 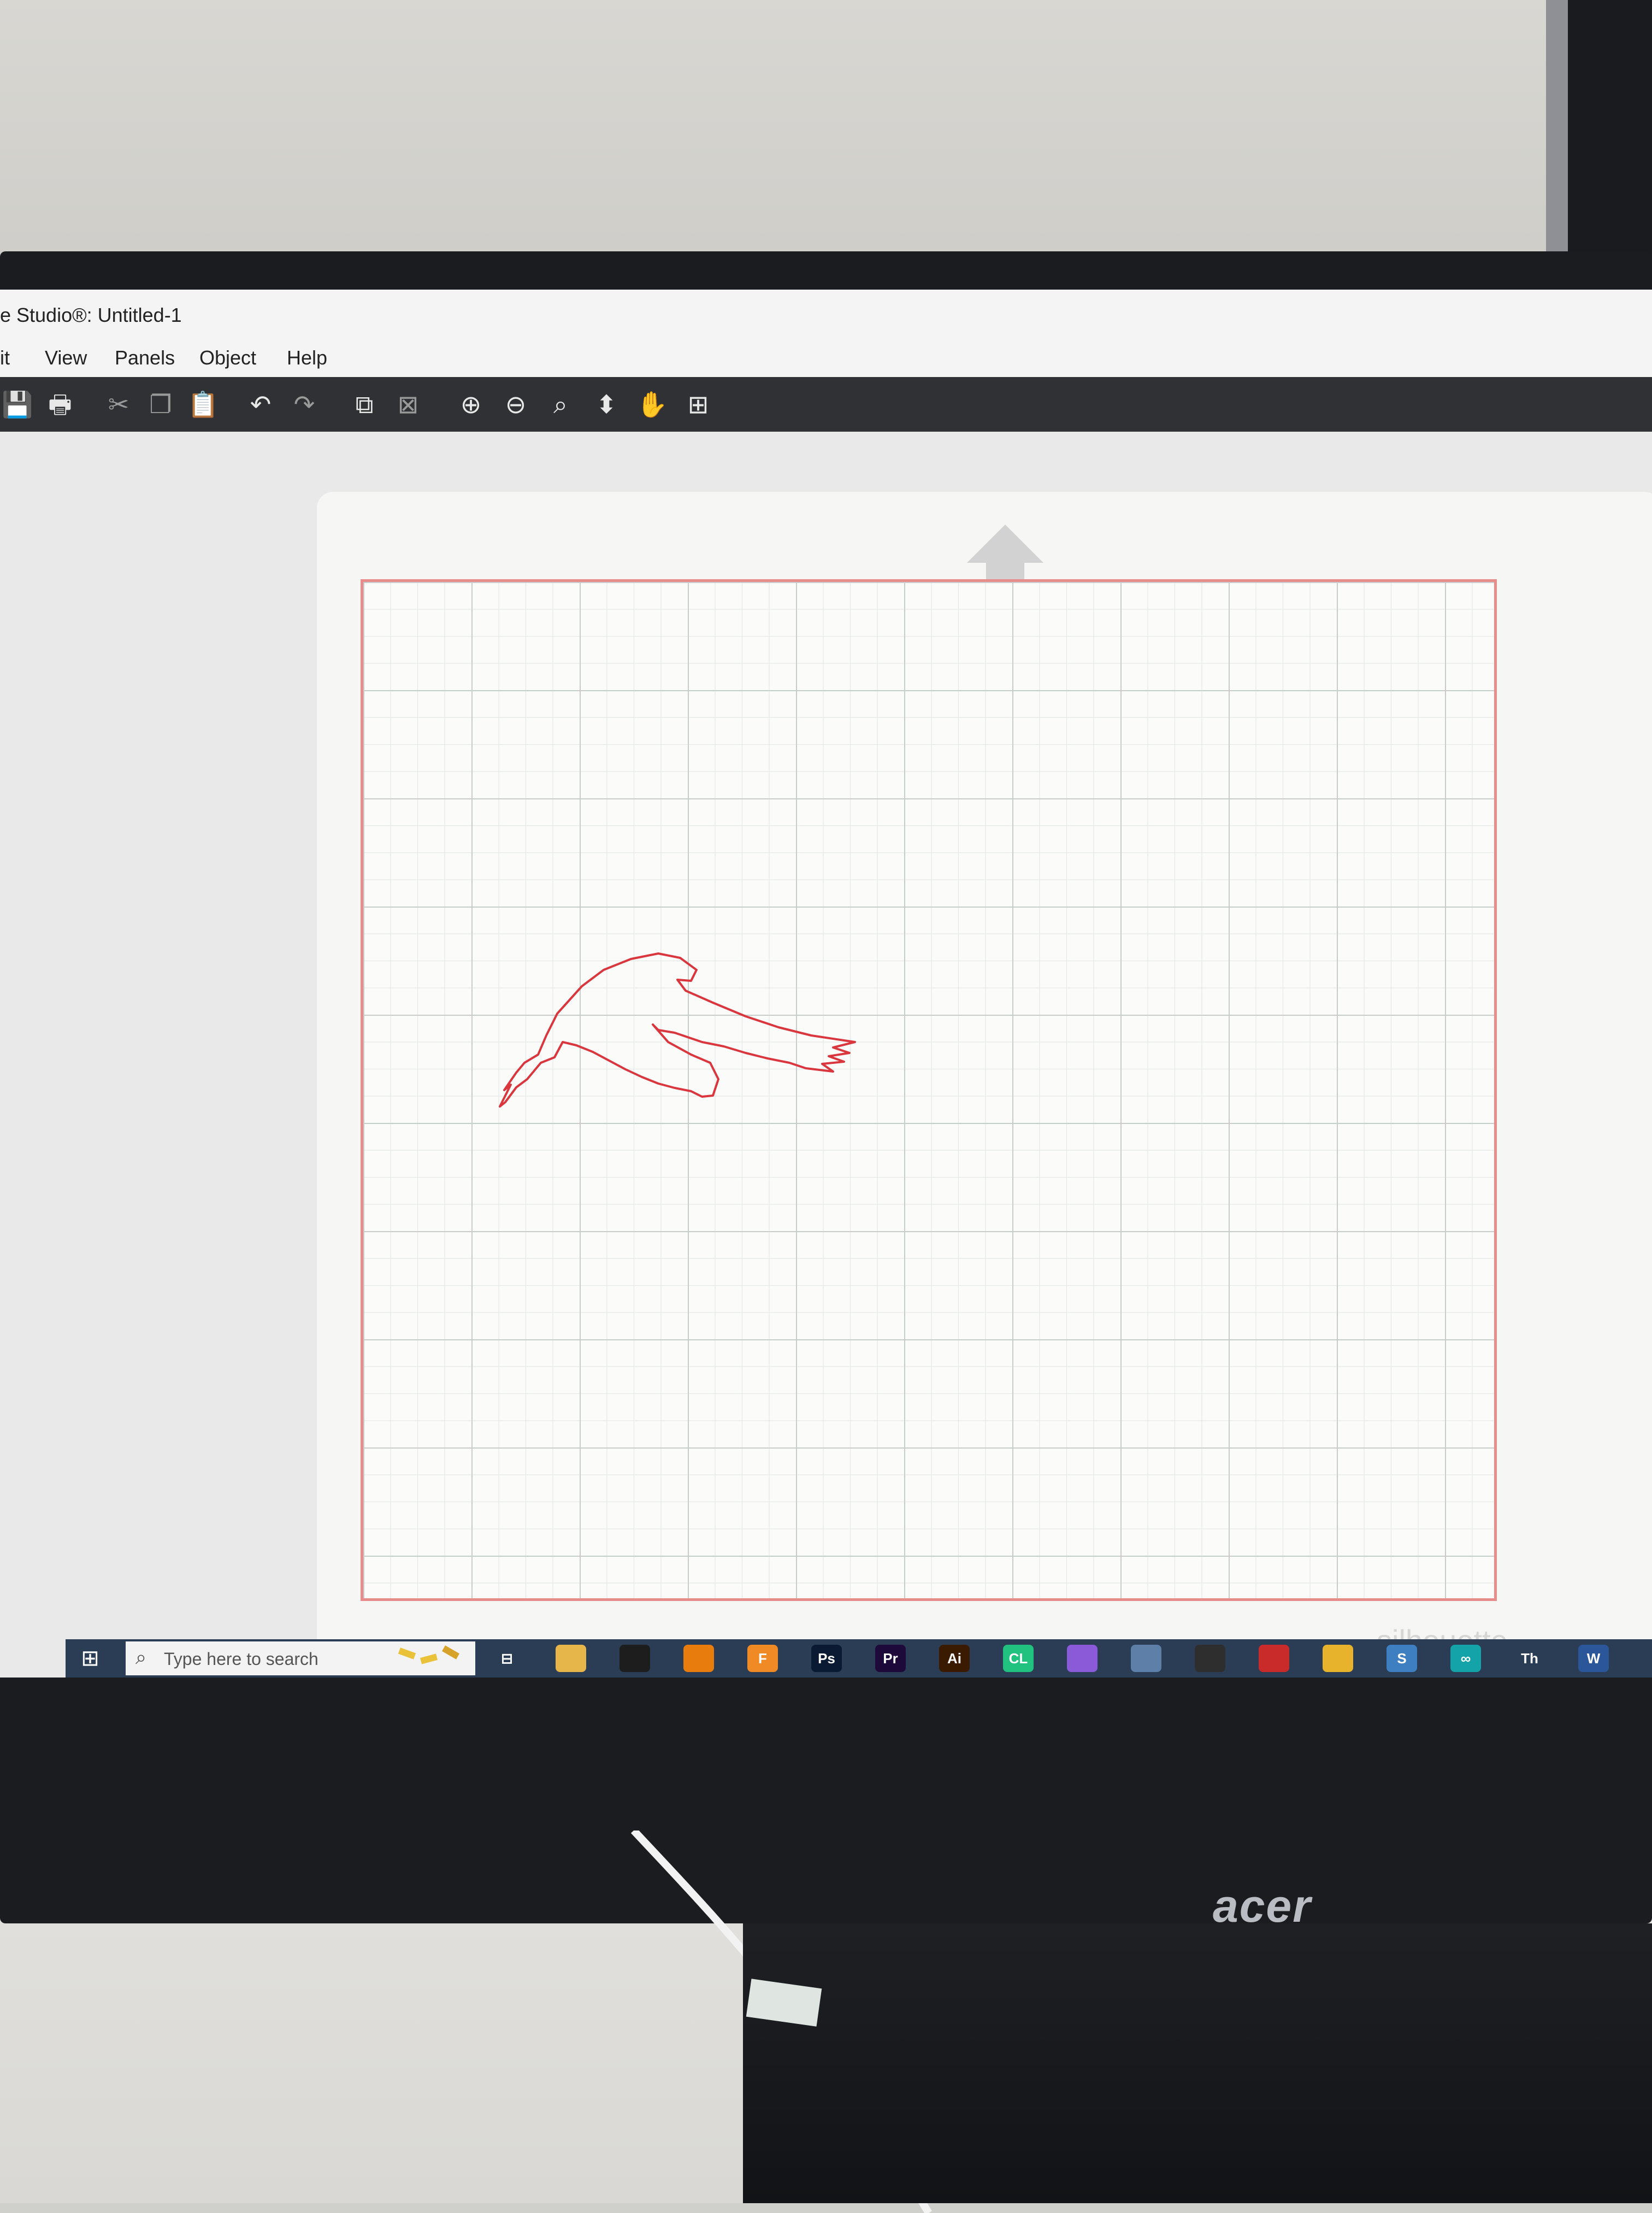 What do you see at coordinates (826, 405) in the screenshot?
I see `toolbar: 💾 🖶 ✂ ❐ 📋 ↶ ↷ ⧉ ⊠ ⊕ ⊖ ⌕ ⬍ ✋ ⊞` at bounding box center [826, 405].